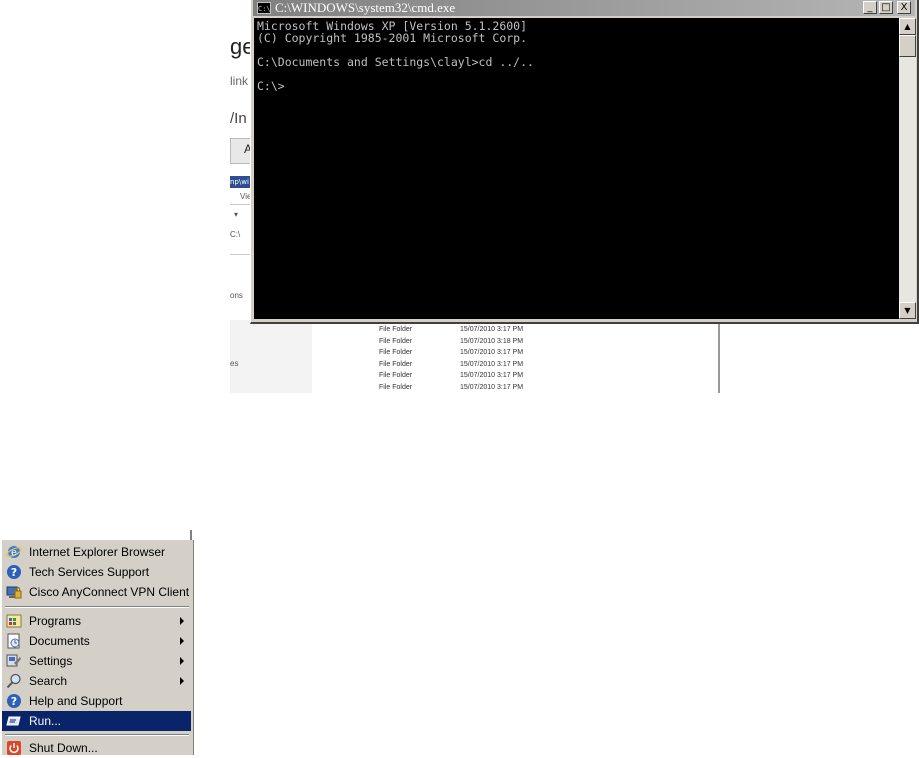 This screenshot has height=758, width=919. Describe the element at coordinates (96, 641) in the screenshot. I see `start-item-documents: Documents` at that location.